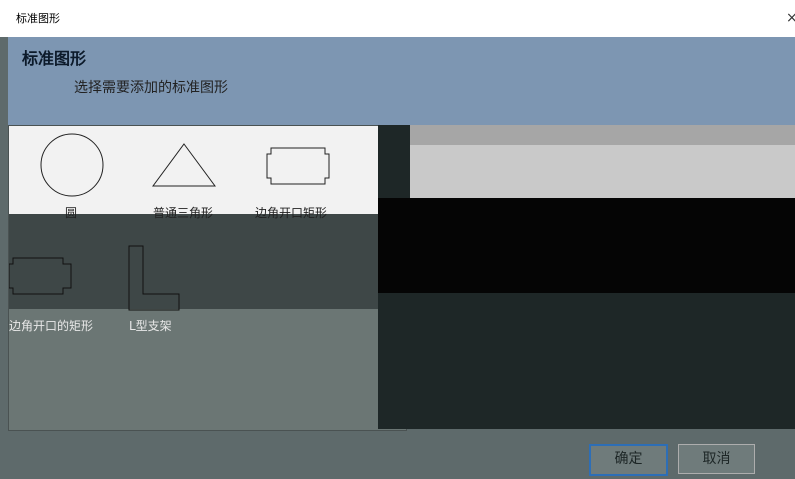 The width and height of the screenshot is (795, 479). What do you see at coordinates (397, 18) in the screenshot?
I see `title-bar: 标准图形 ×` at bounding box center [397, 18].